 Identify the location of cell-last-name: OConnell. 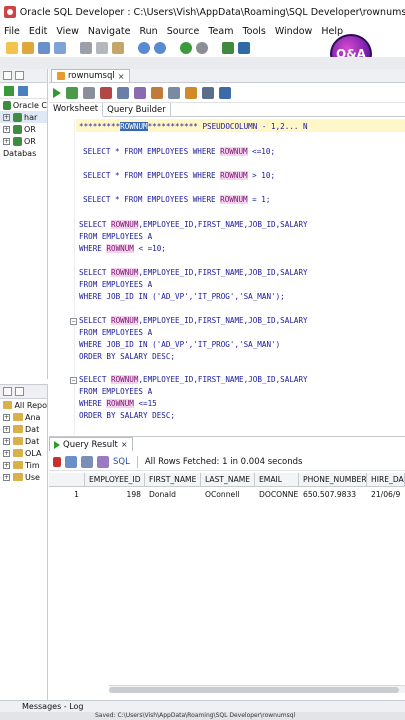
(228, 494).